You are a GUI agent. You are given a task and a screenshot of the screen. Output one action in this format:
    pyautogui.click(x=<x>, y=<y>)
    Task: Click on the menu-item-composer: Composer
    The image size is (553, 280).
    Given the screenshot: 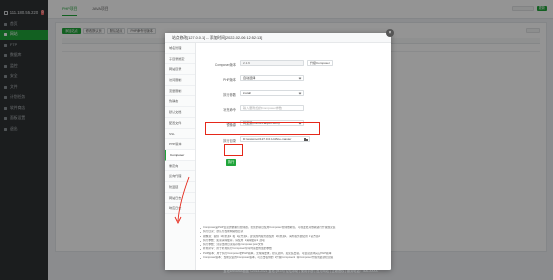 What is the action you would take?
    pyautogui.click(x=180, y=155)
    